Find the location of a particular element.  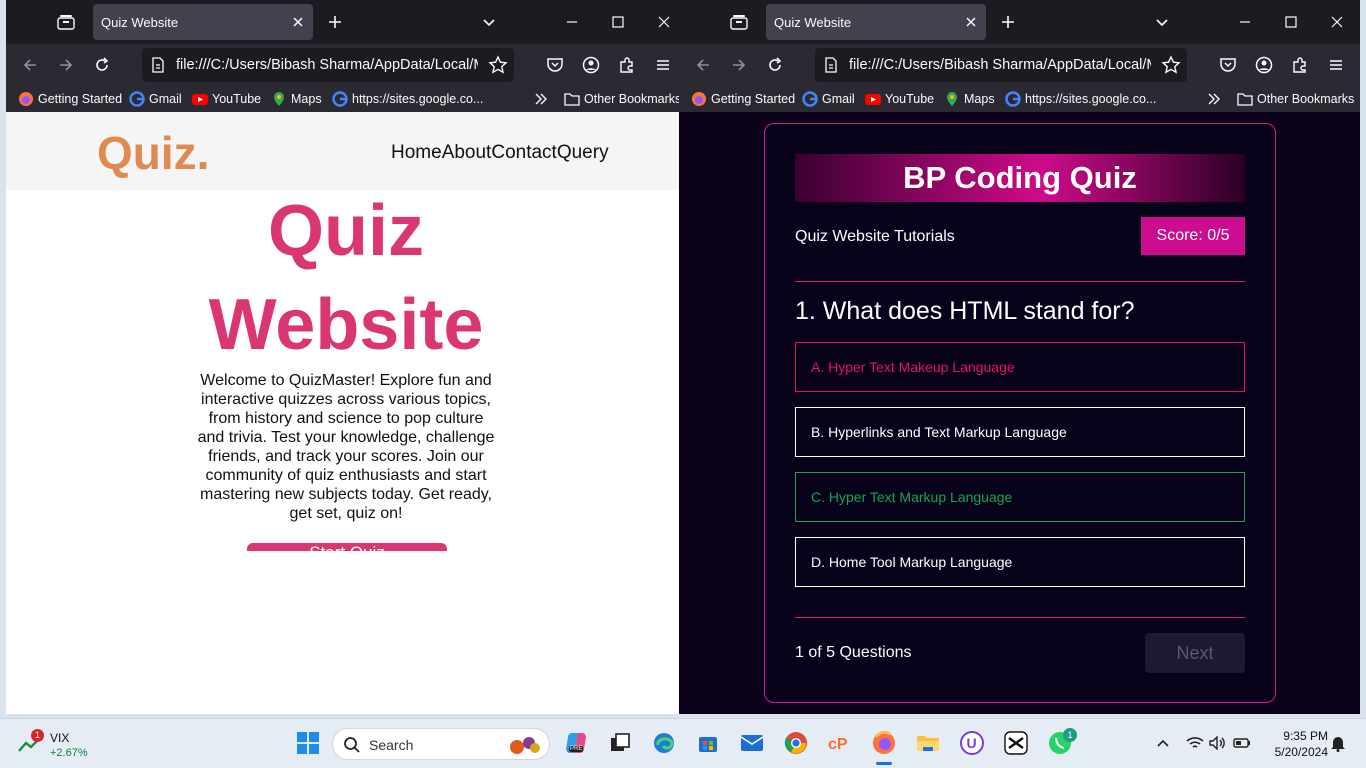

cpanel-icon: cP is located at coordinates (838, 744).